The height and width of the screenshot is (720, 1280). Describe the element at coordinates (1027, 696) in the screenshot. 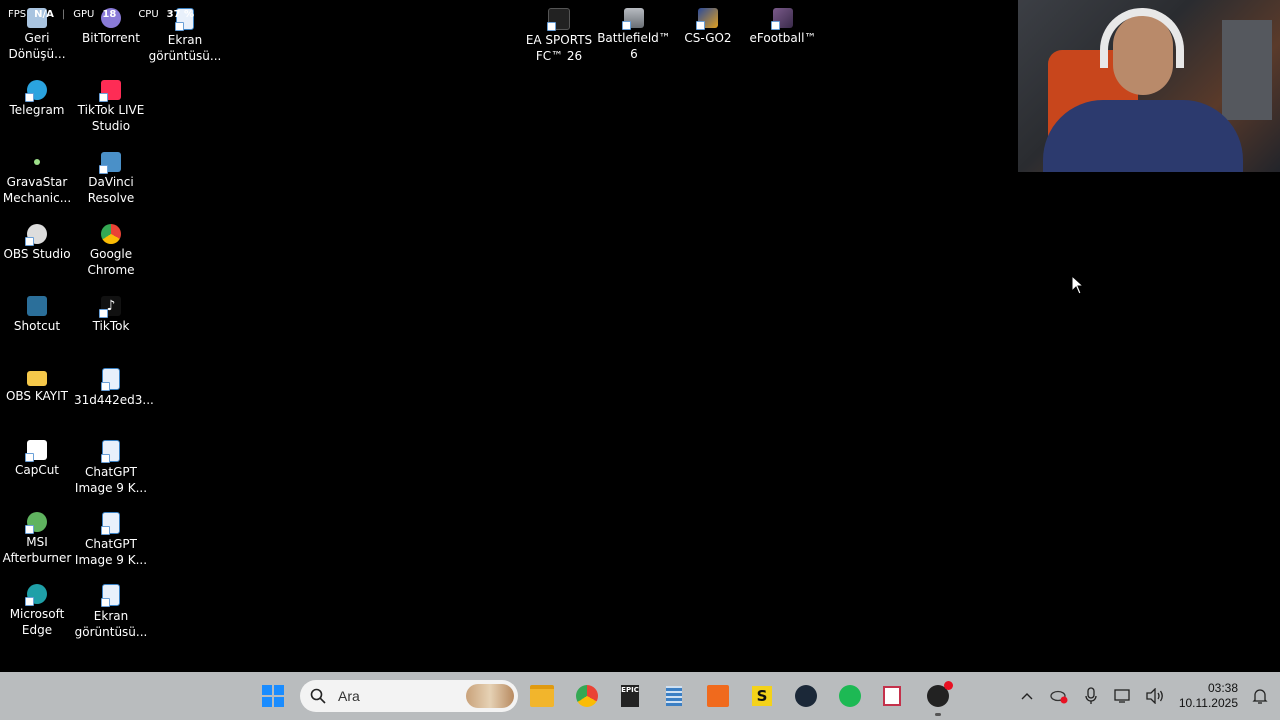

I see `show-hidden-icons-button` at that location.